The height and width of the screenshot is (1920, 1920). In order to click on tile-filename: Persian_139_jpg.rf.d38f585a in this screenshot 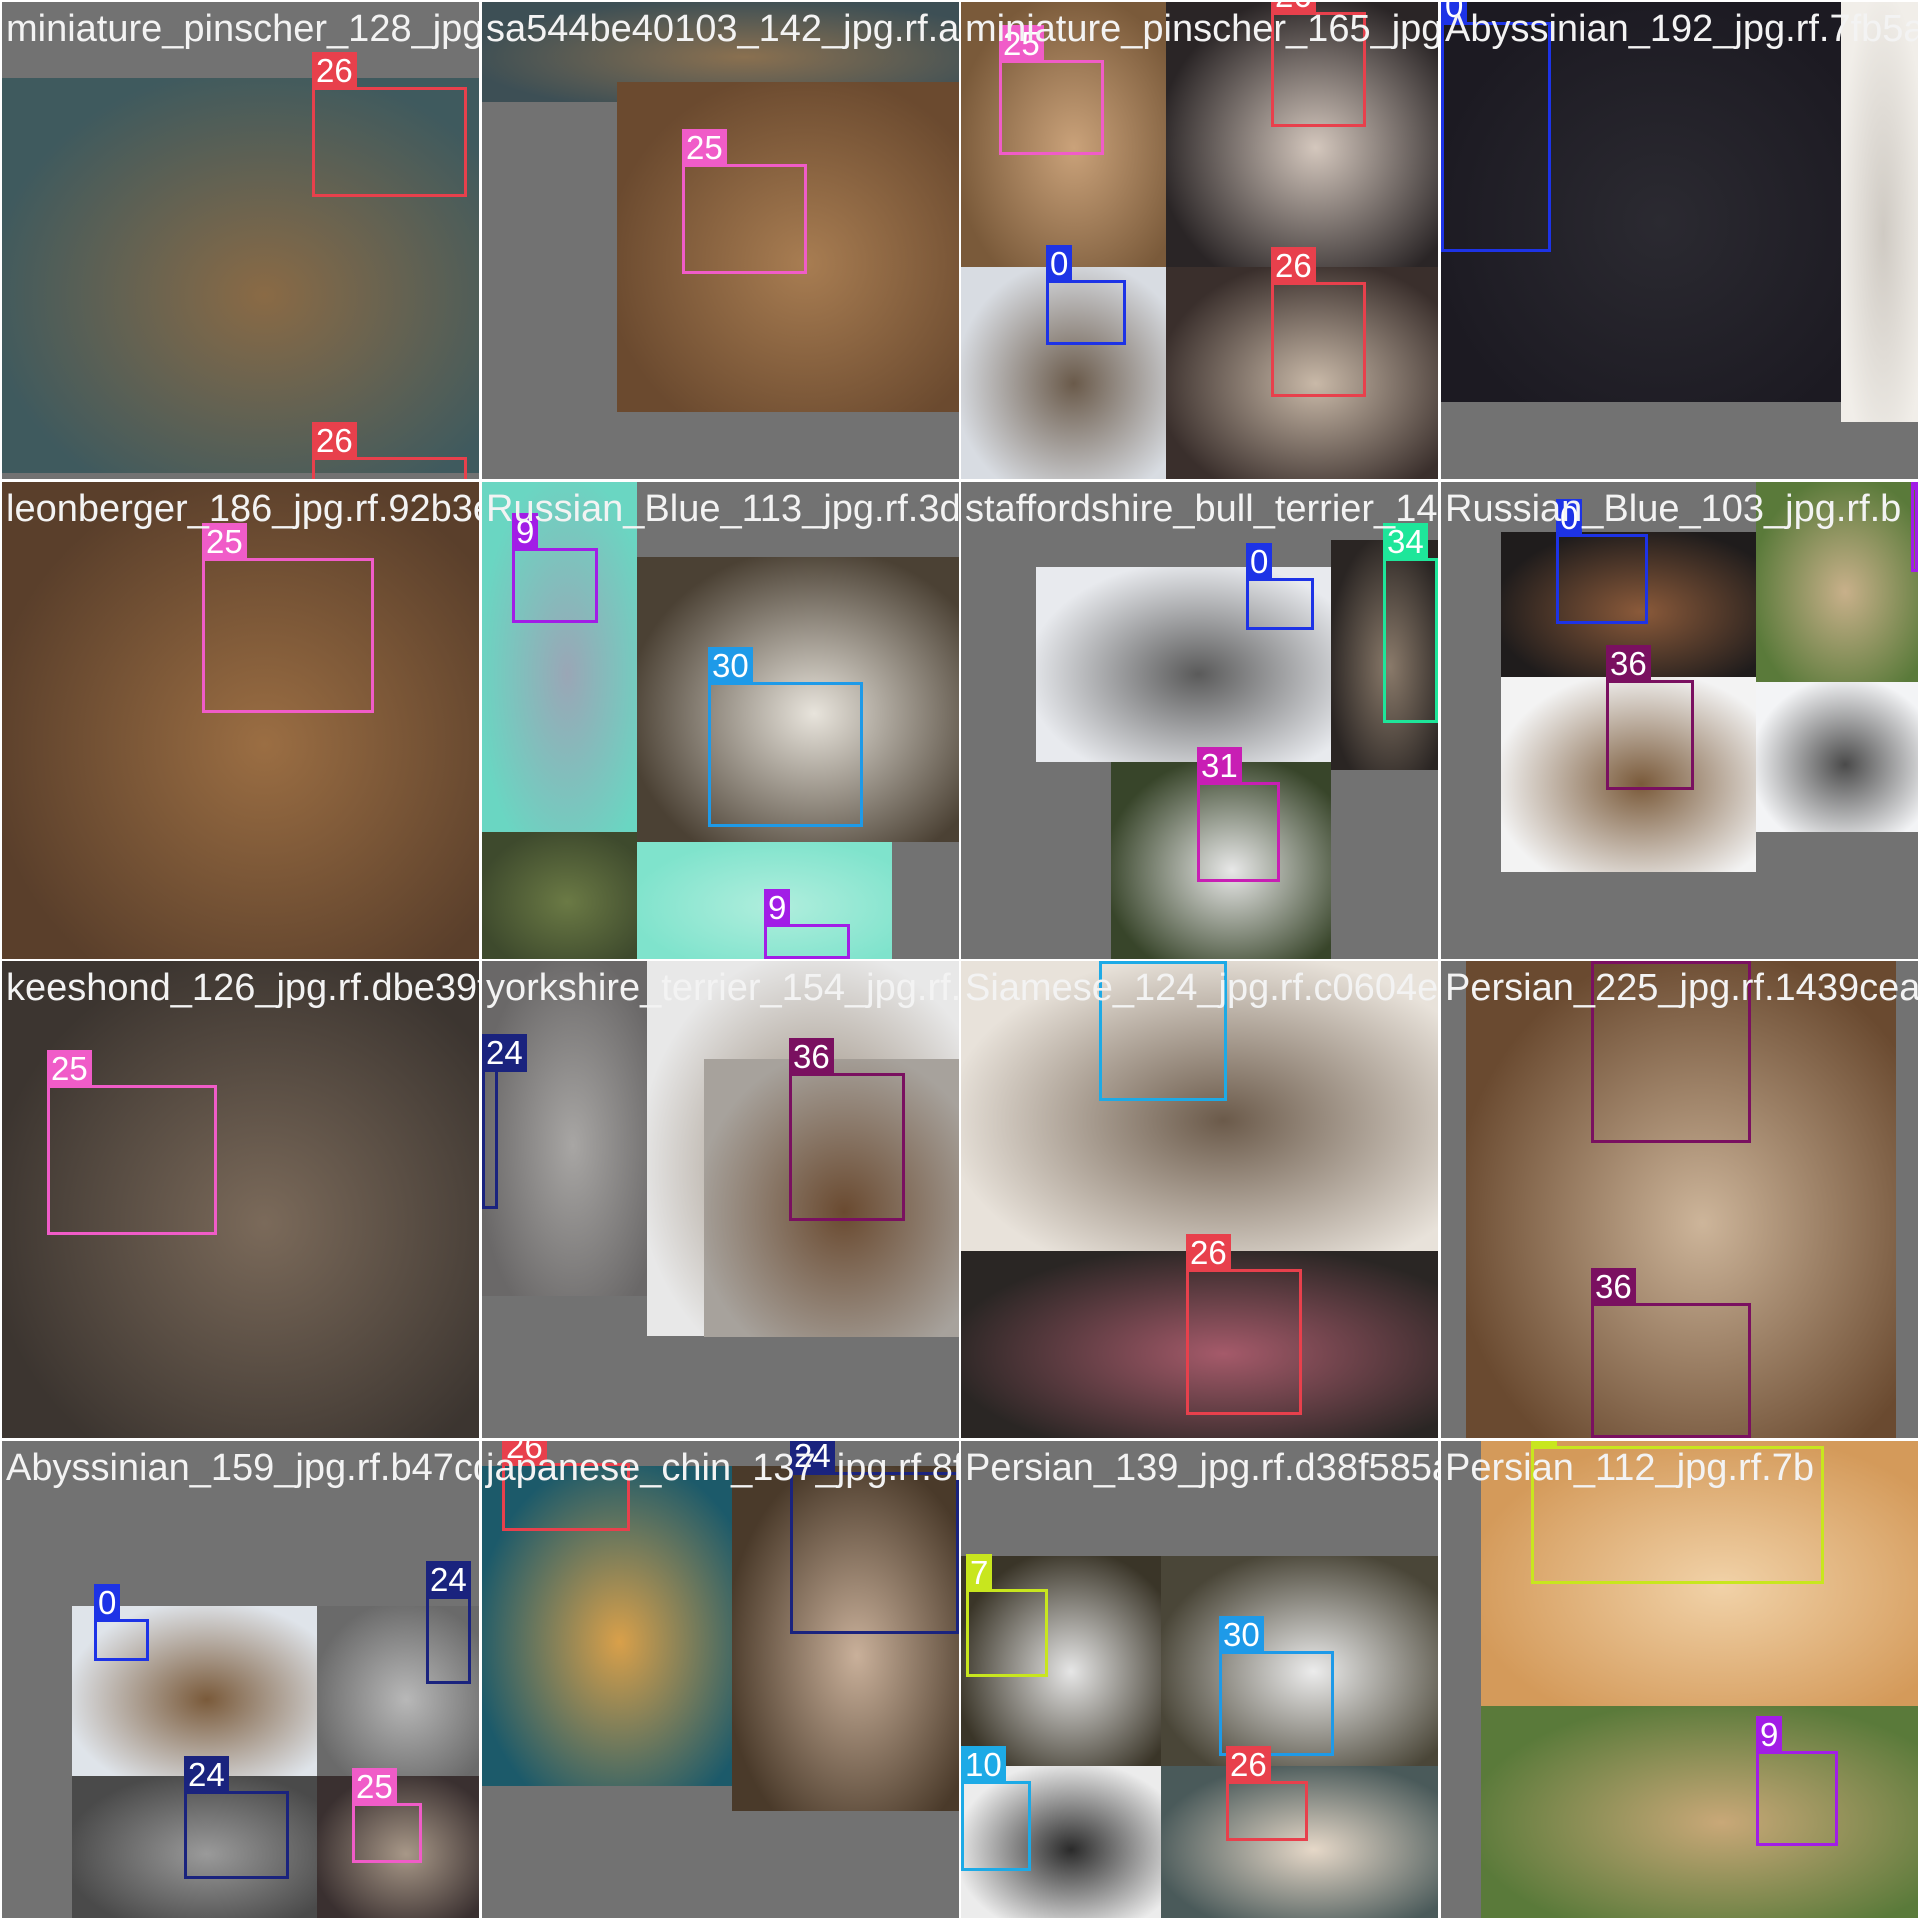, I will do `click(1201, 1468)`.